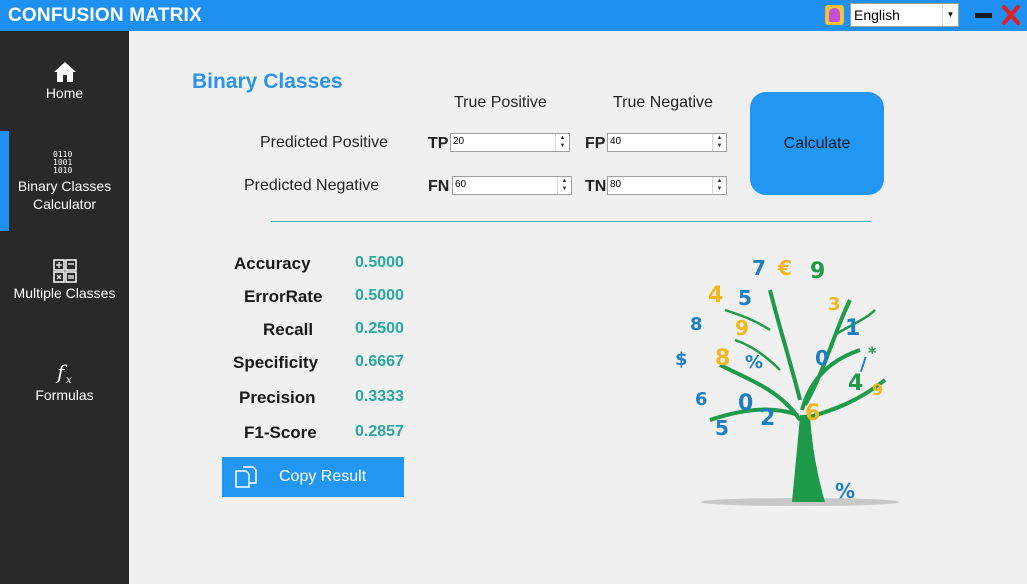 This screenshot has height=584, width=1027. I want to click on sidebar-item-label: Formulas, so click(64, 395).